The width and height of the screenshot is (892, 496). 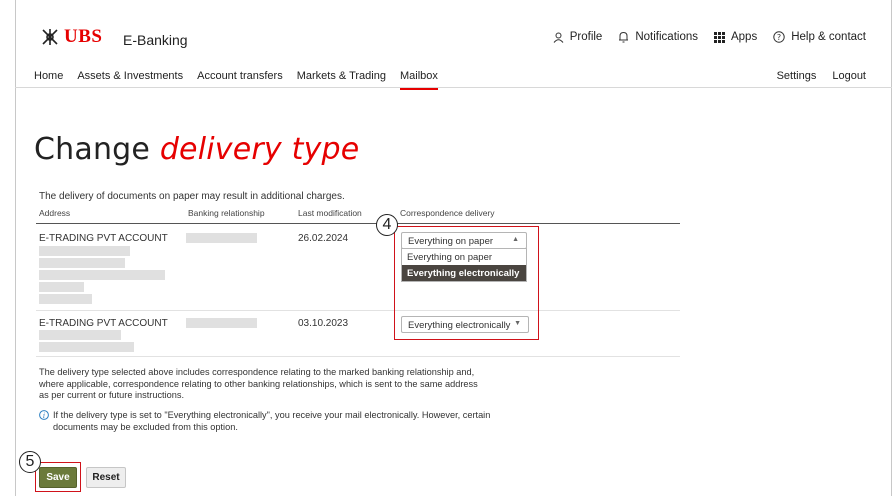 What do you see at coordinates (849, 76) in the screenshot?
I see `nav-item-logout: Logout` at bounding box center [849, 76].